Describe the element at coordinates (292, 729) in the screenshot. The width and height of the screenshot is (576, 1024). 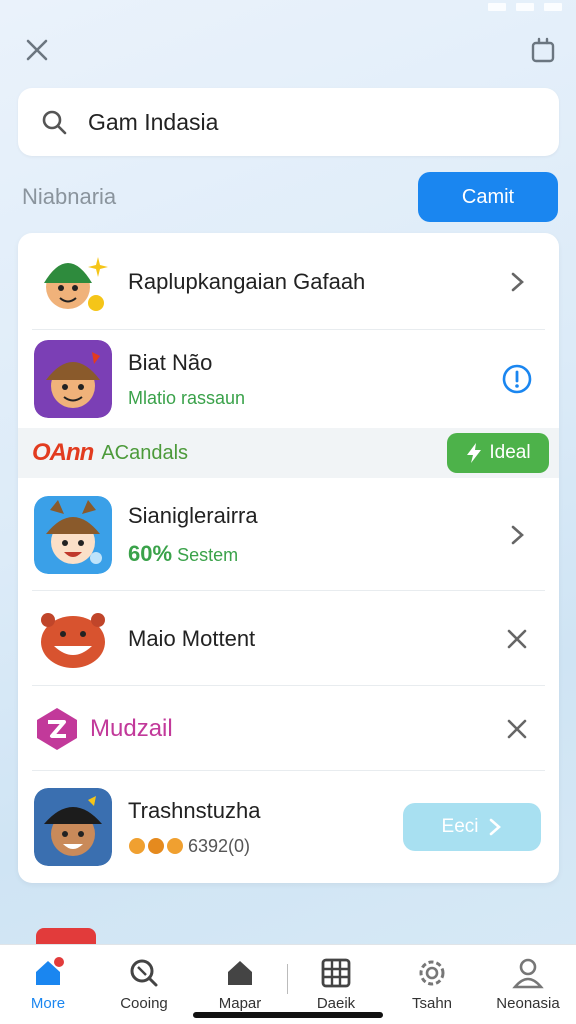
I see `item-text: Mudzail` at that location.